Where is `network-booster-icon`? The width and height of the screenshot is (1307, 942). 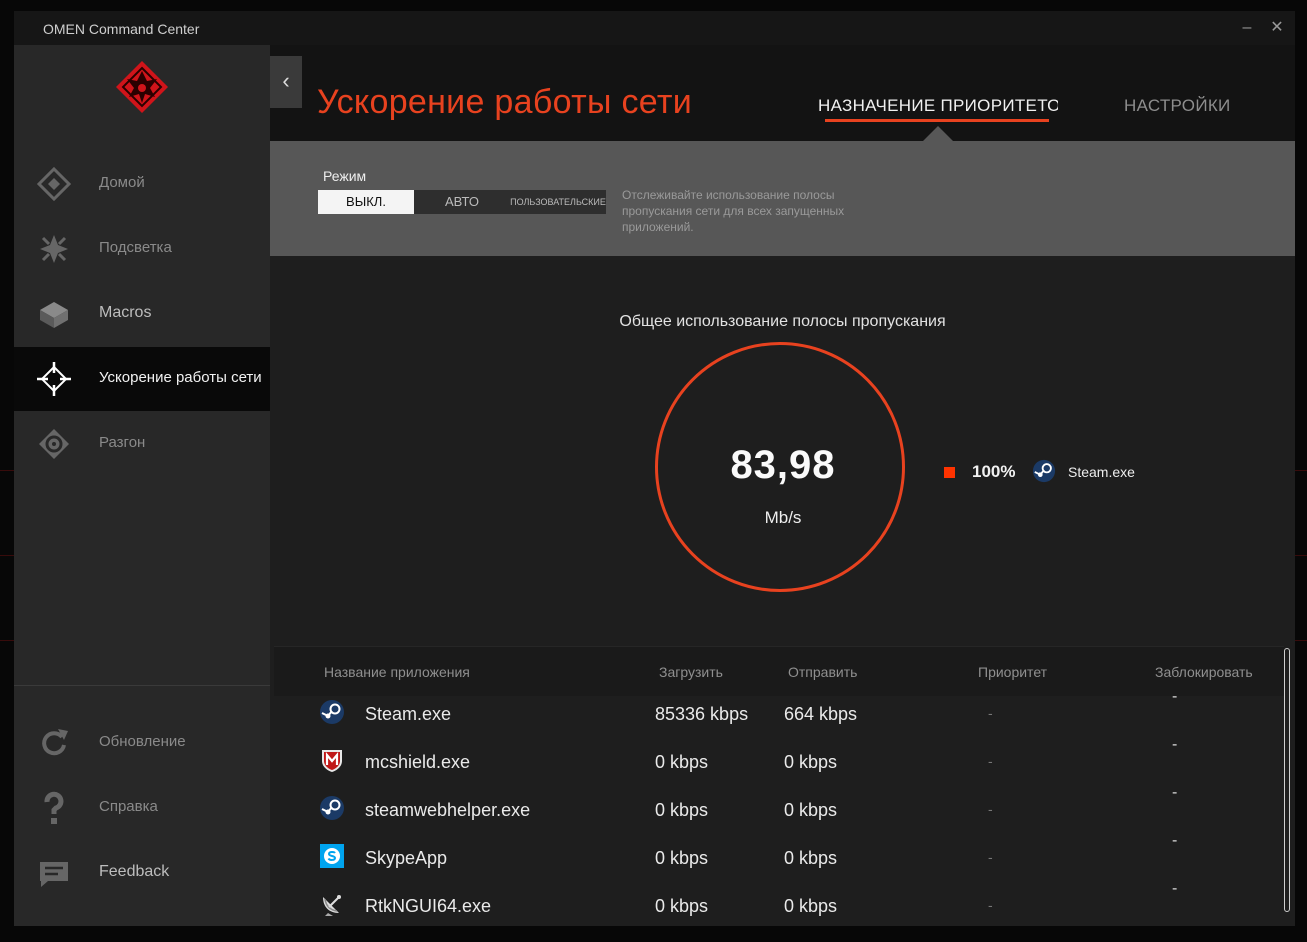
network-booster-icon is located at coordinates (54, 379).